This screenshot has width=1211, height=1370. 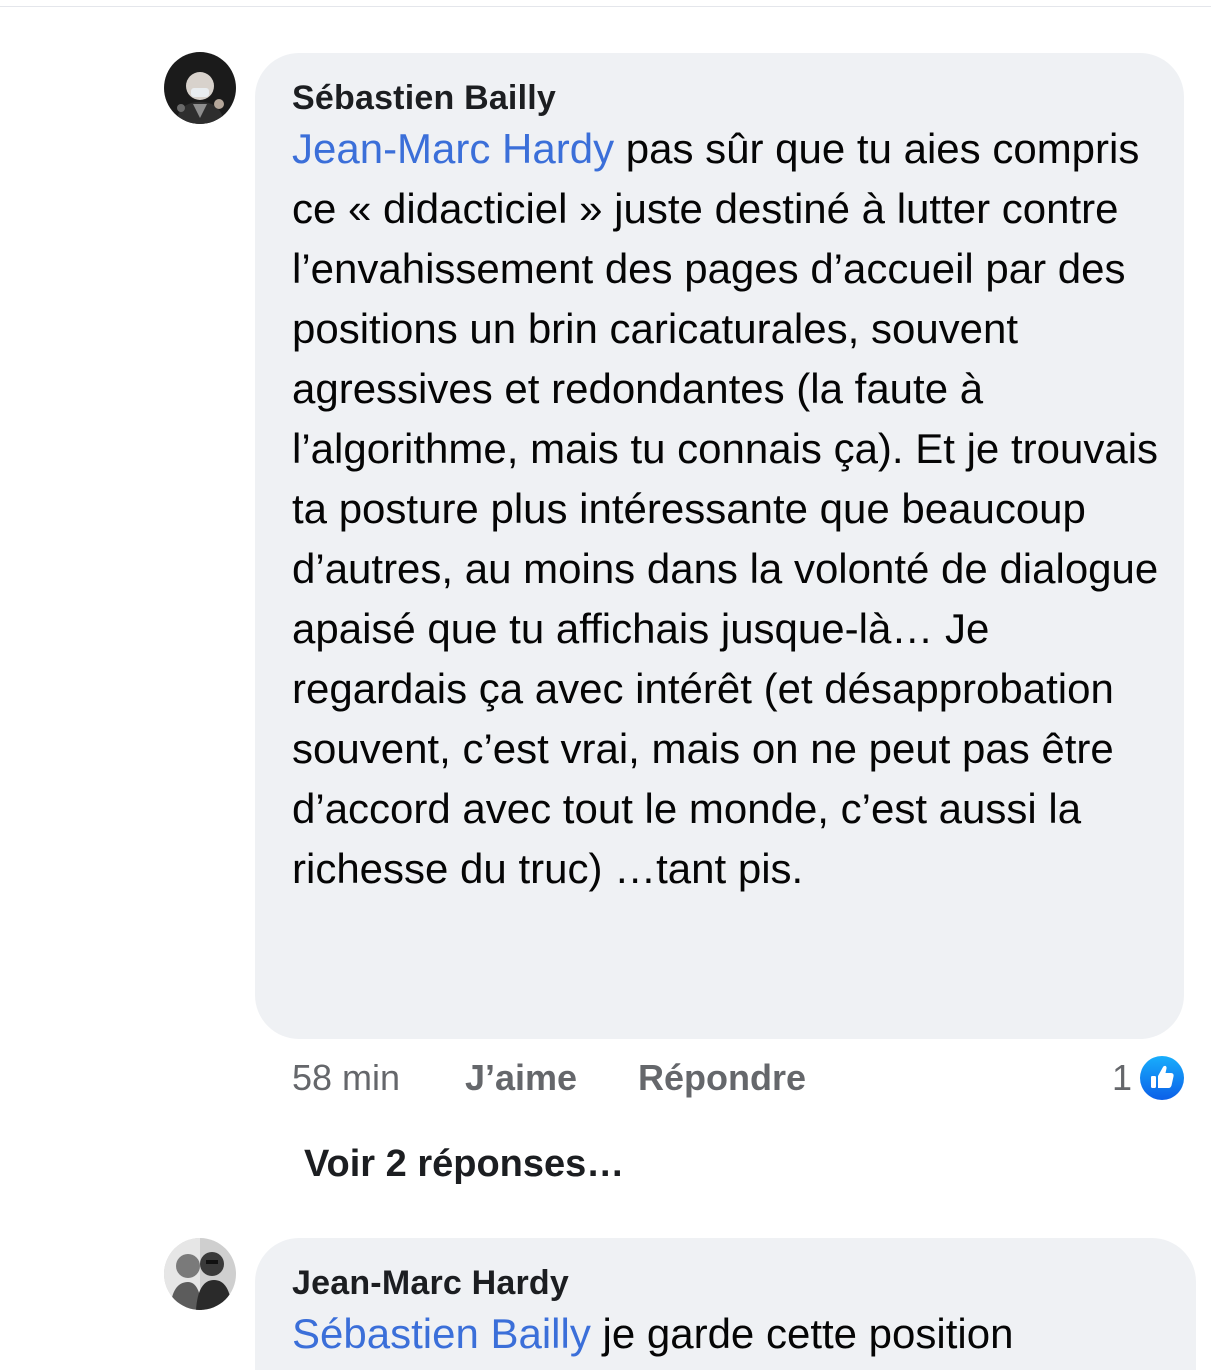 What do you see at coordinates (605, 6) in the screenshot?
I see `divider` at bounding box center [605, 6].